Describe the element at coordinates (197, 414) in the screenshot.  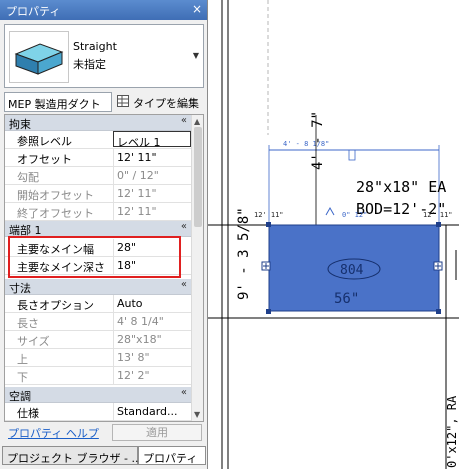
I see `scroll-down-icon: ▼` at that location.